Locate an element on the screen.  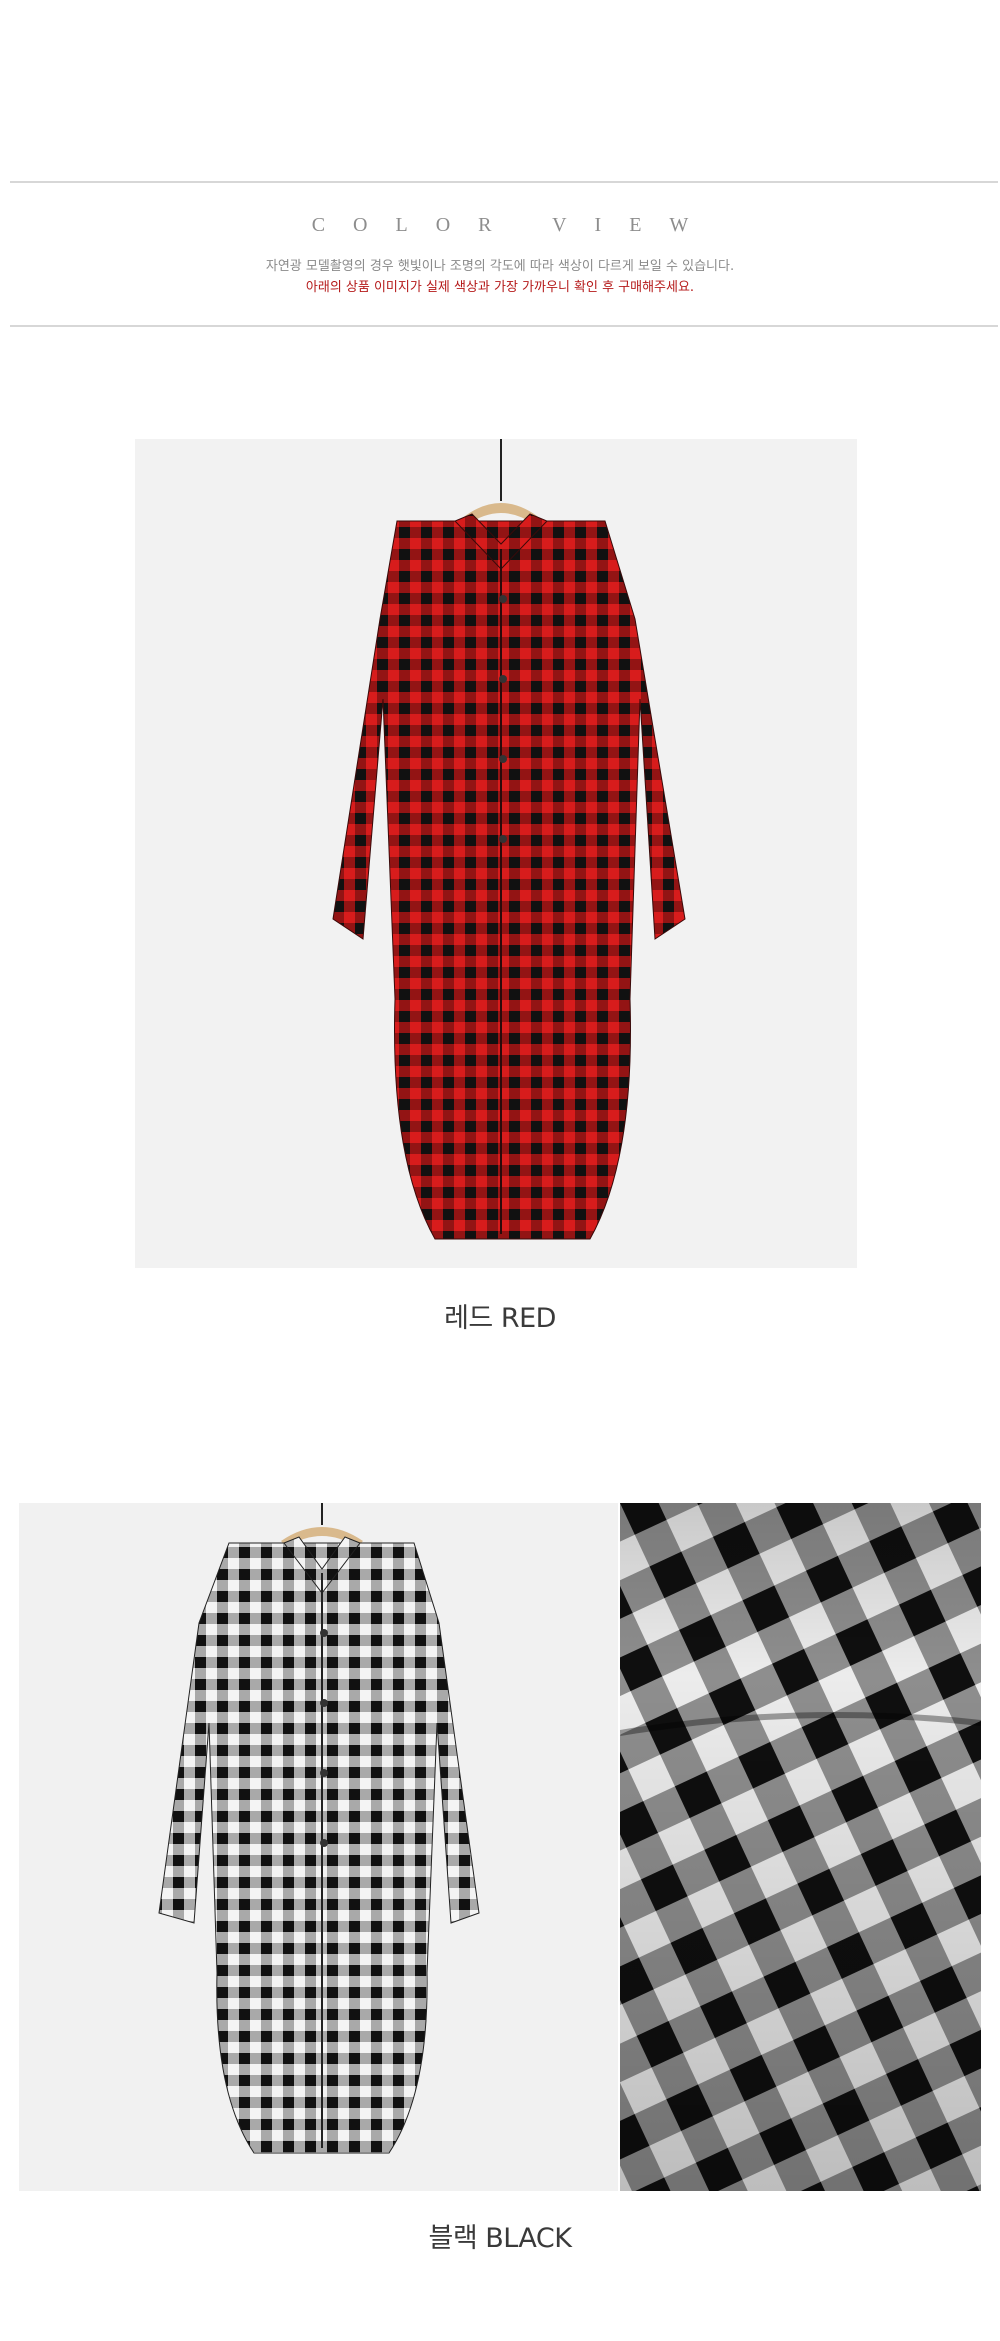
color-accuracy-notice: 아래의 상품 이미지가 실제 색상과 가장 가까우니 확인 후 구매해주세요. is located at coordinates (500, 287).